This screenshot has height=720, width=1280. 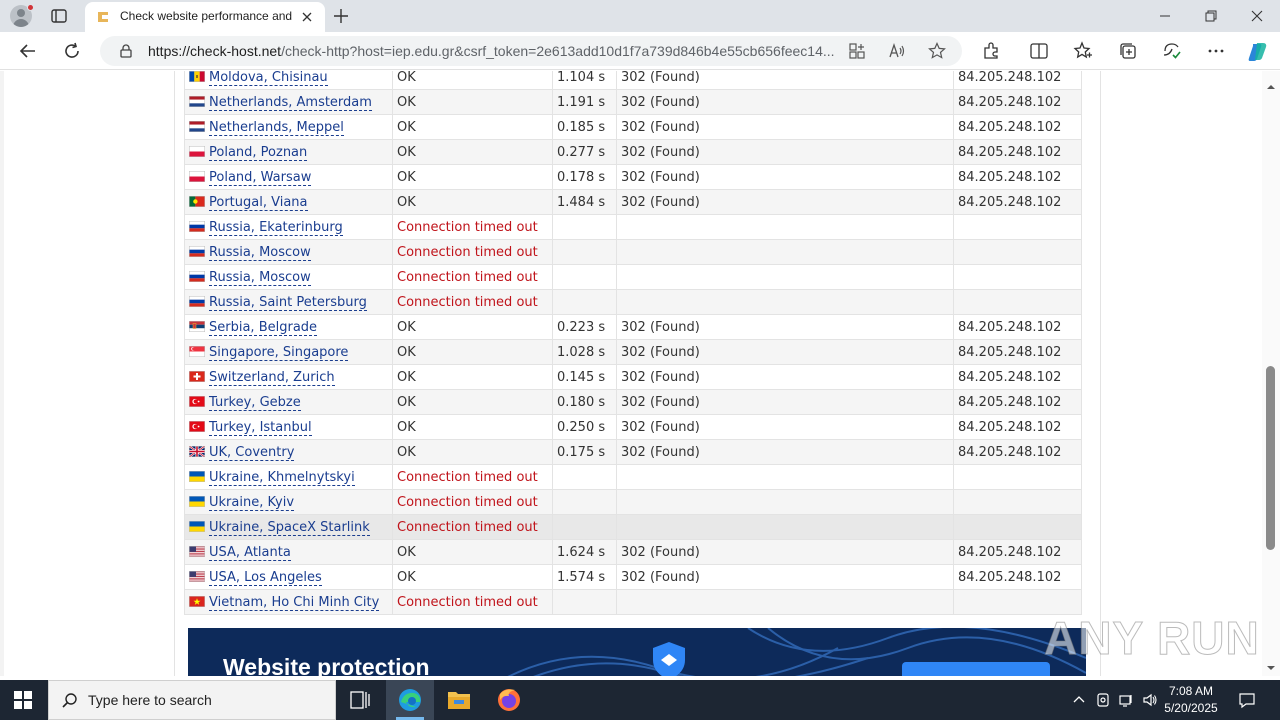 I want to click on back-arrow-icon, so click(x=28, y=51).